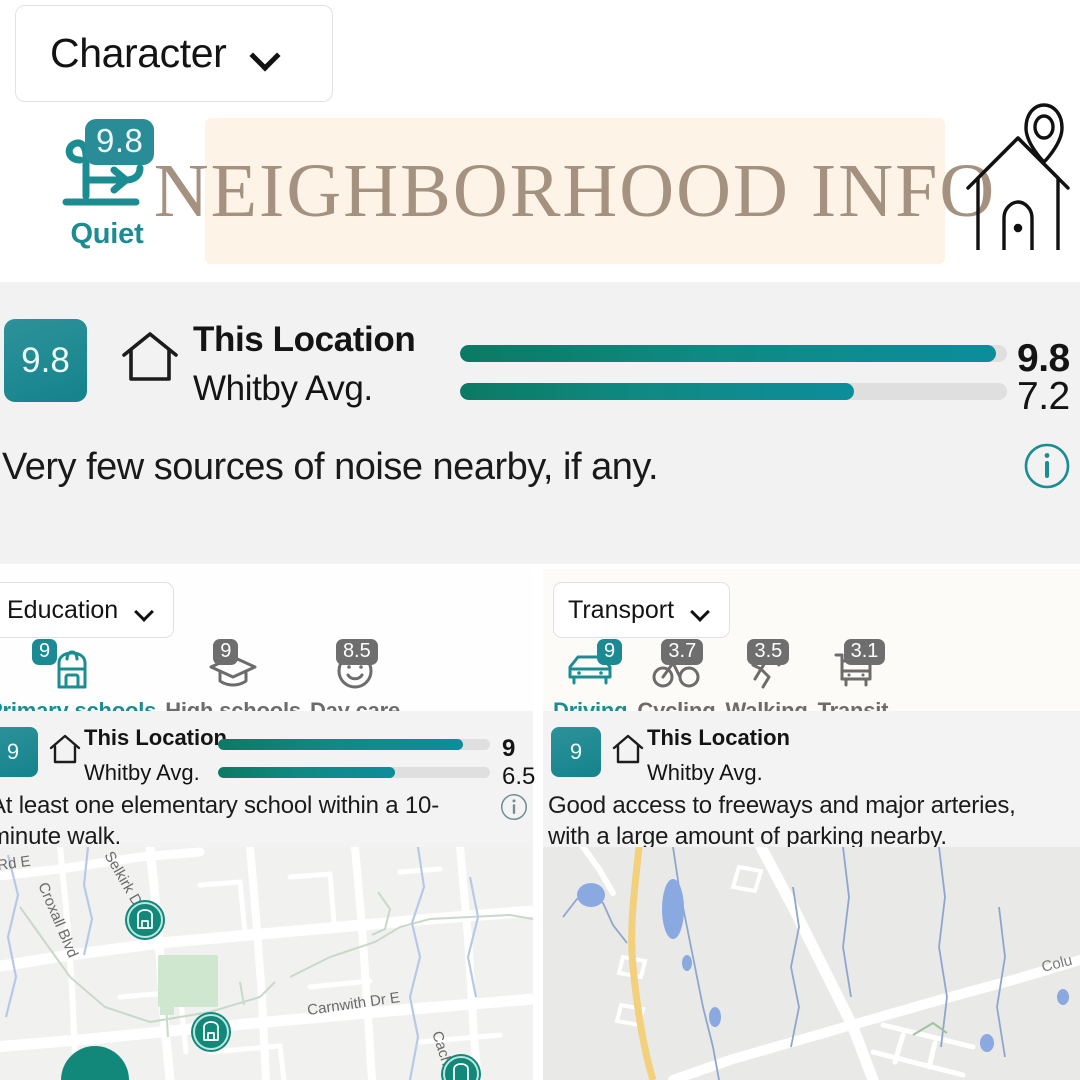 This screenshot has width=1080, height=1080. I want to click on main-score-row: 9.8 This Location Whitby Avg. 9.8 7.2, so click(540, 357).